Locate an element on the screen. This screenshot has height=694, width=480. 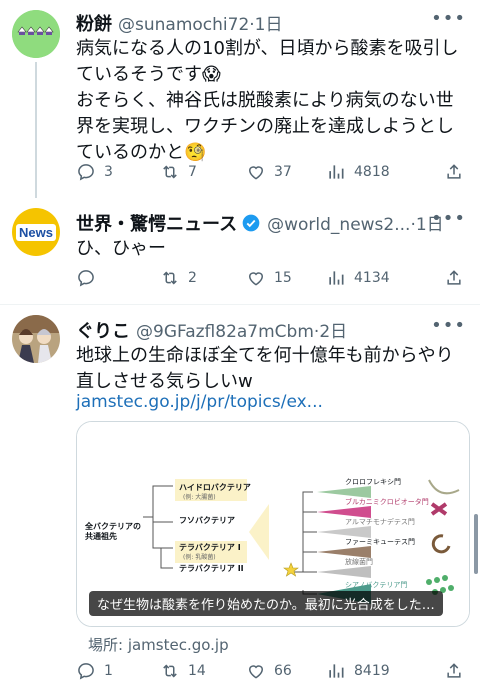
views-count: 4818 is located at coordinates (372, 172).